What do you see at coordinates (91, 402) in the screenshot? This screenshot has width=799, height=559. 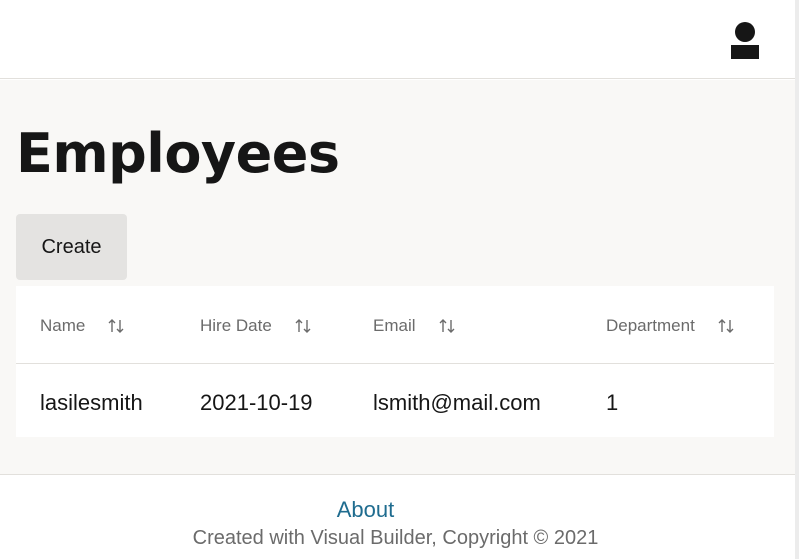 I see `cell-name: lasilesmith` at bounding box center [91, 402].